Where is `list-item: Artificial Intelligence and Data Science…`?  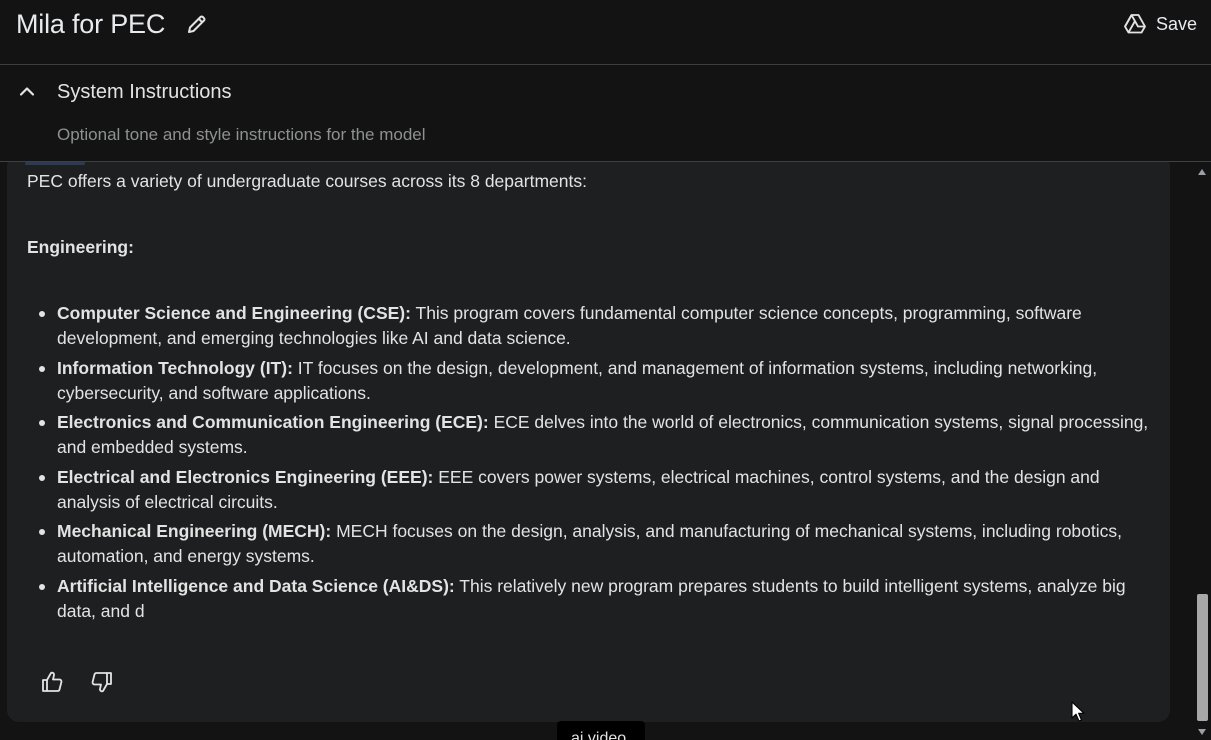
list-item: Artificial Intelligence and Data Science… is located at coordinates (598, 599).